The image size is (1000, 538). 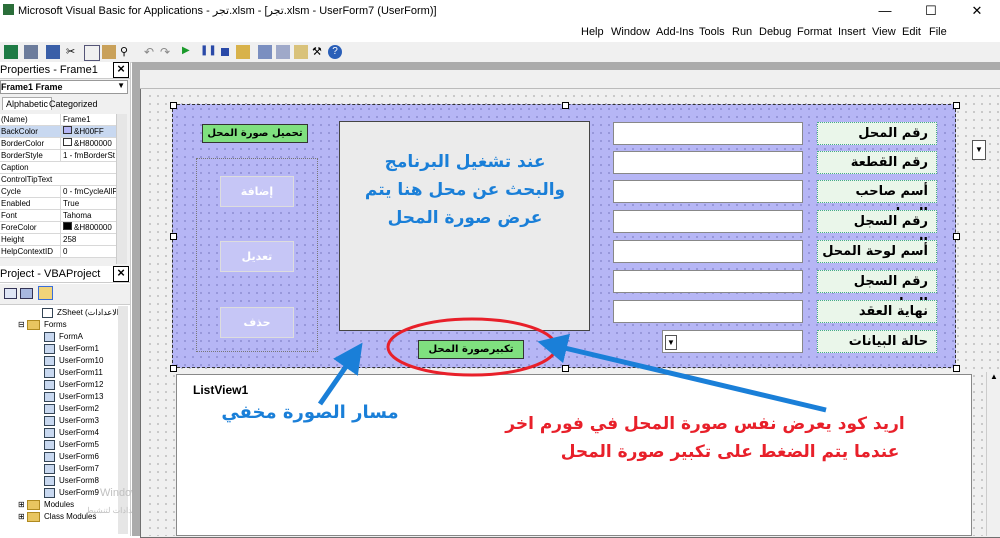 What do you see at coordinates (310, 412) in the screenshot?
I see `hidden-path-note: مسار الصورة مخفي` at bounding box center [310, 412].